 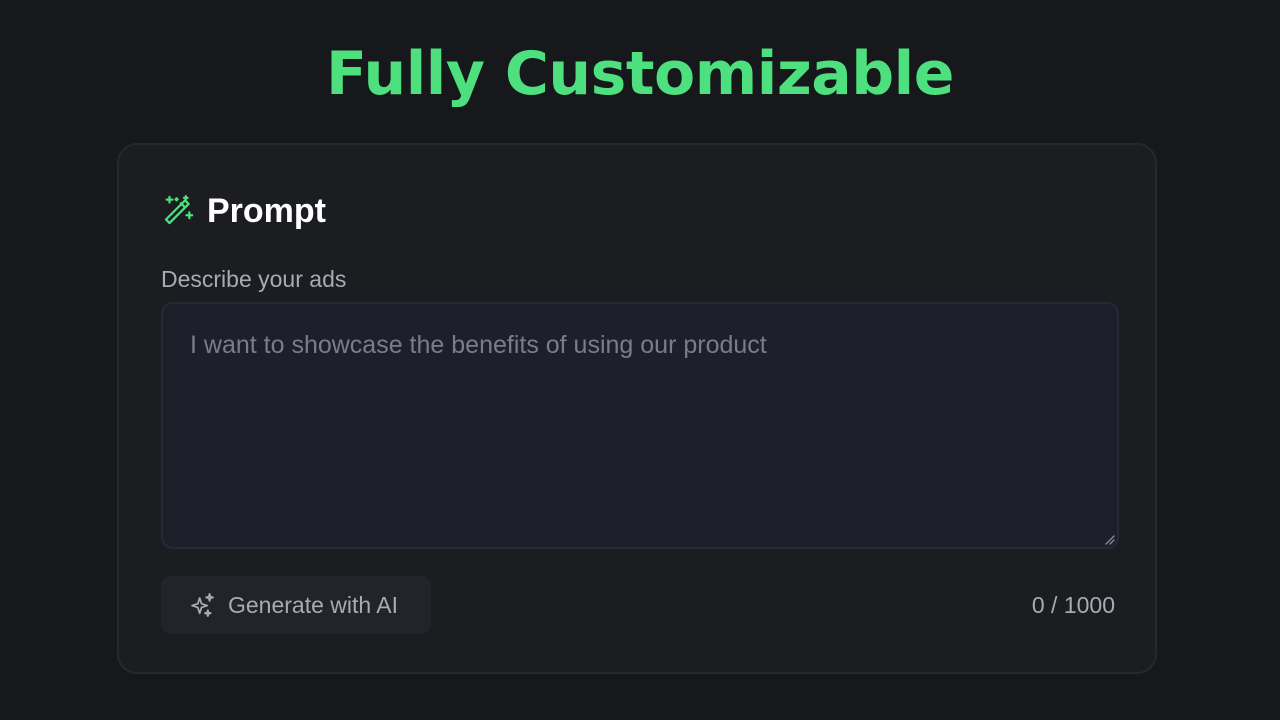 I want to click on resize-handle-icon, so click(x=1109, y=539).